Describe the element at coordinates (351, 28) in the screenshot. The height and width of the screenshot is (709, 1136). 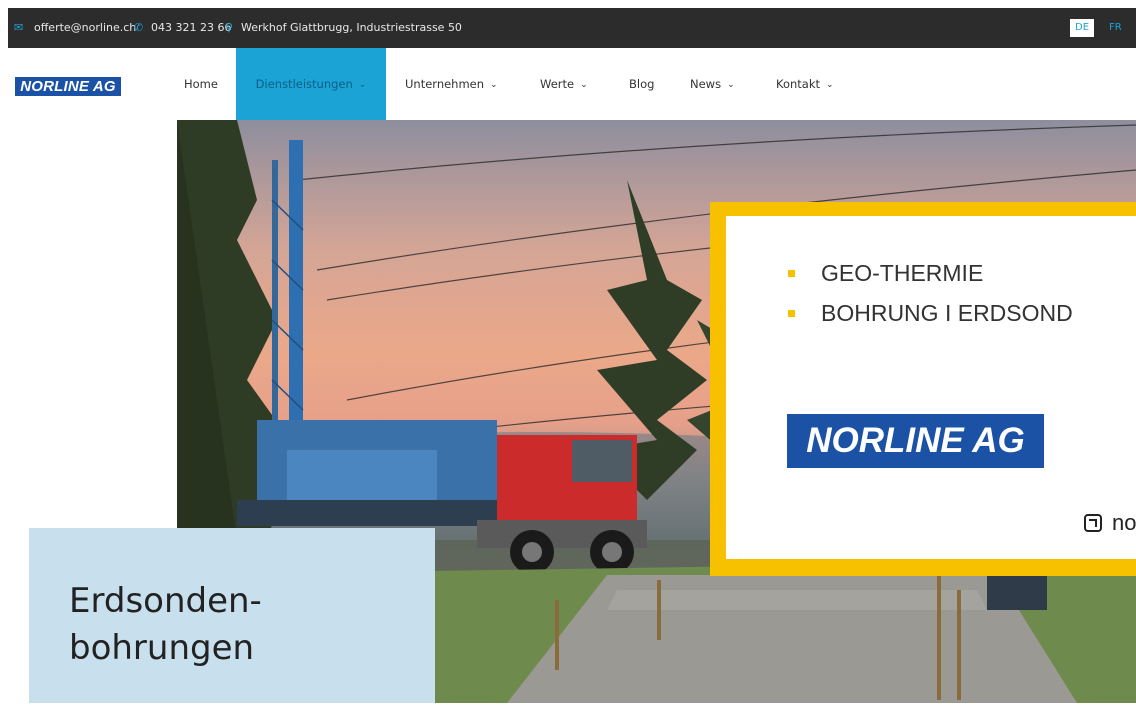
I see `address-link: Werkhof Glattbrugg, Industriestrasse 50` at that location.